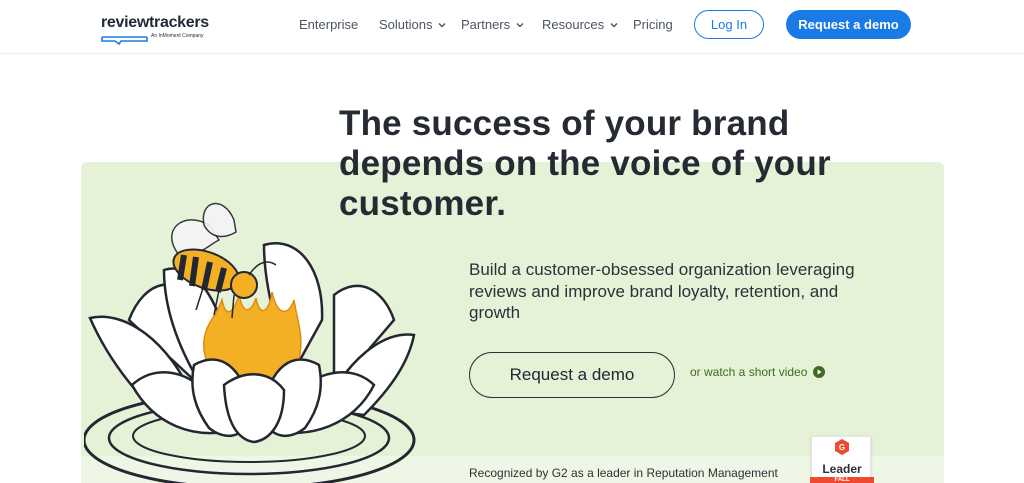 This screenshot has height=483, width=1024. I want to click on logo-wordmark: reviewtrackers, so click(155, 22).